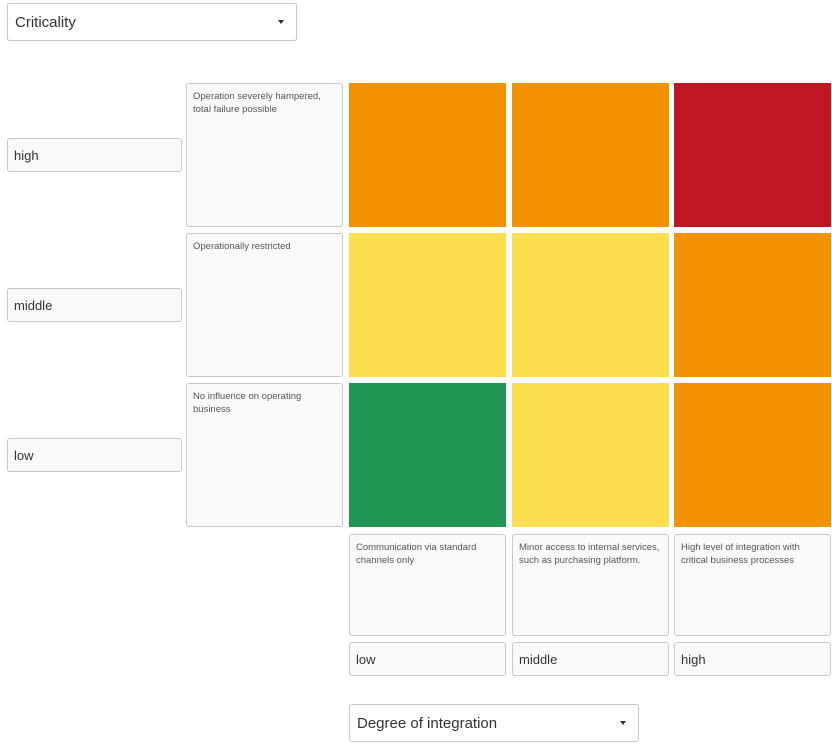  What do you see at coordinates (590, 659) in the screenshot?
I see `column-level-input-middle: middle` at bounding box center [590, 659].